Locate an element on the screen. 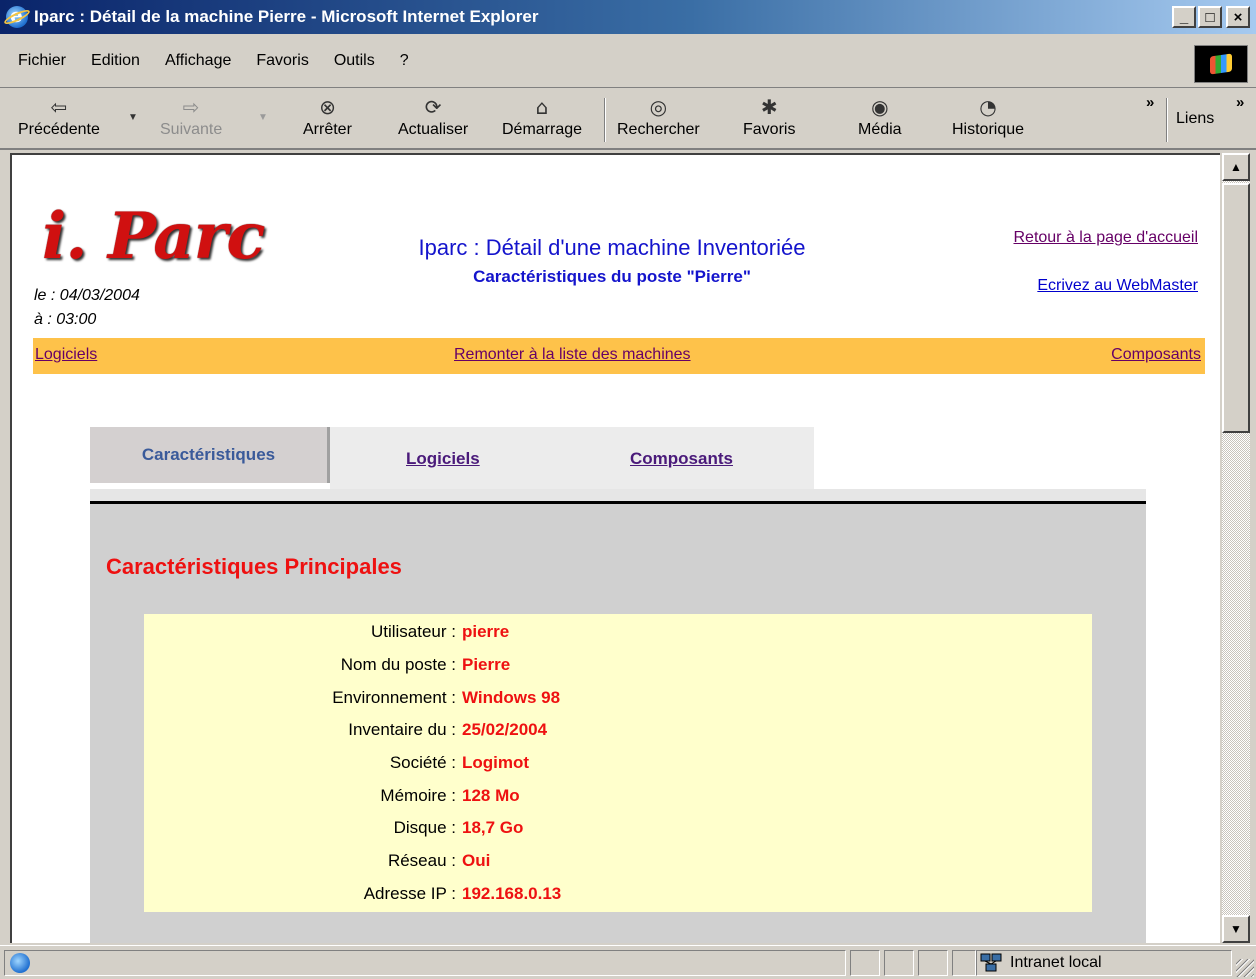  back-button: ⇦ Précédente is located at coordinates (59, 116).